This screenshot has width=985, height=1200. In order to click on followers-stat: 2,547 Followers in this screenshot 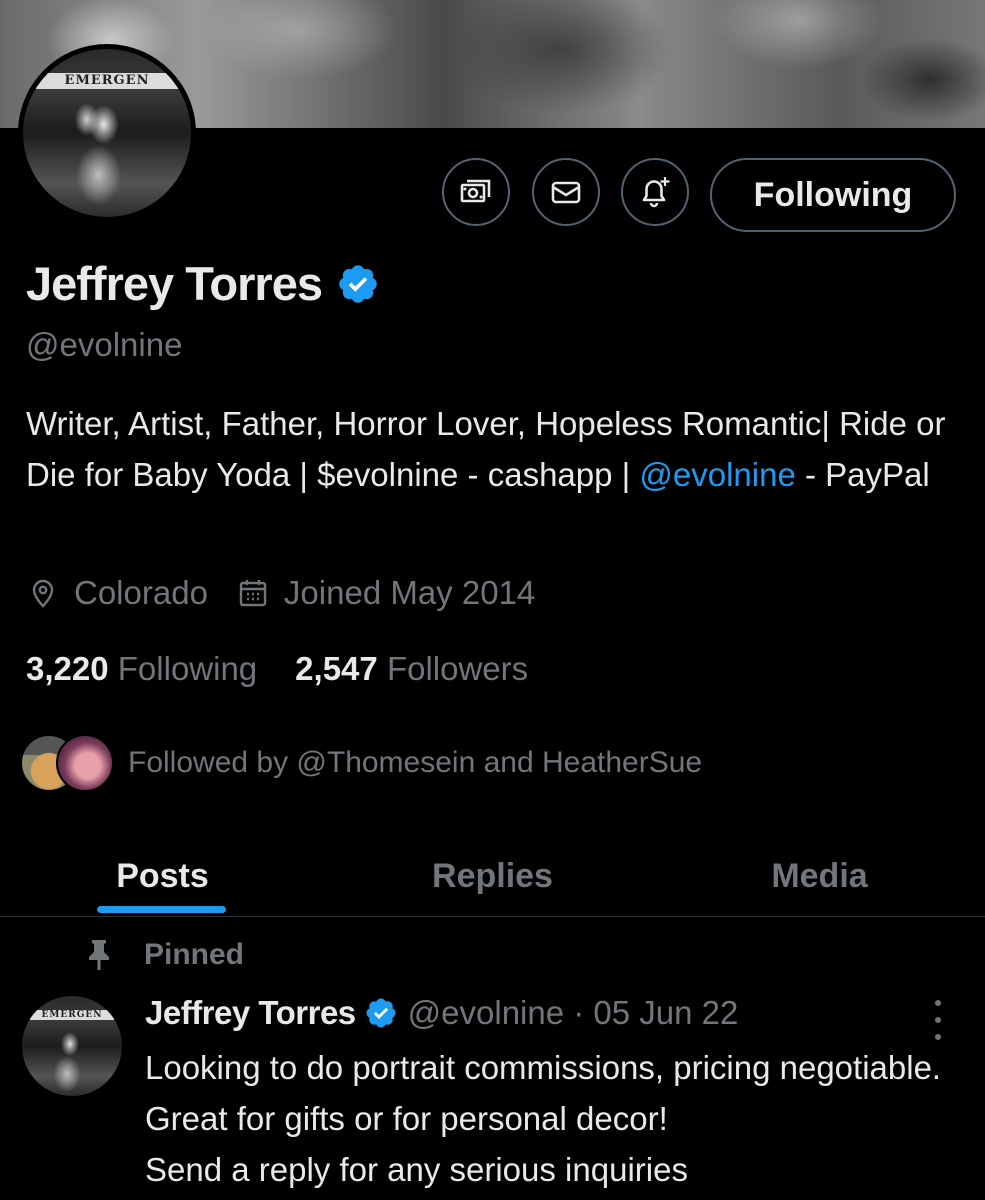, I will do `click(411, 669)`.